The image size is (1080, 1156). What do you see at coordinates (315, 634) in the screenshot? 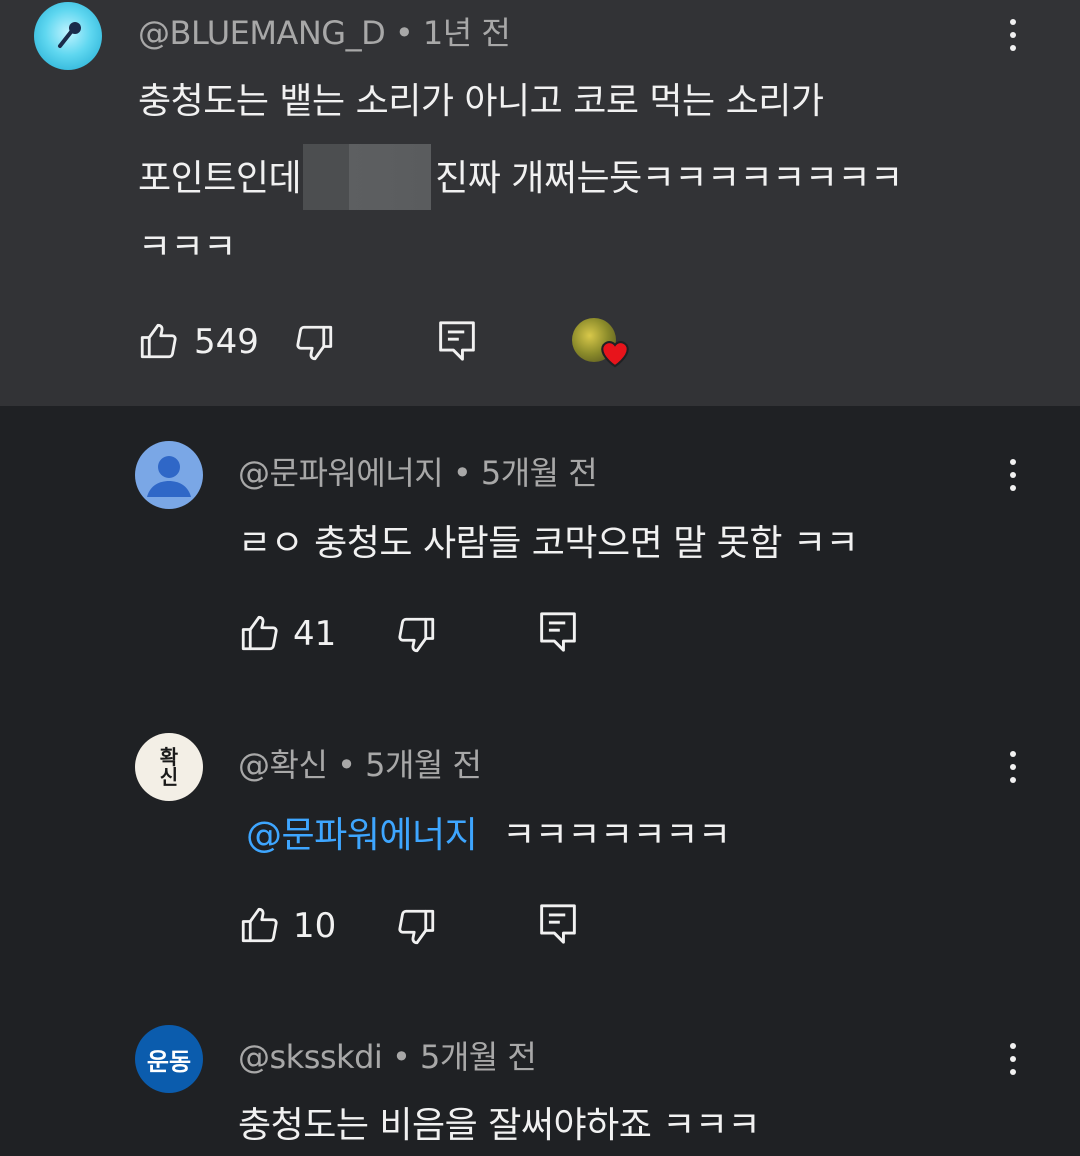
I see `like-count: 41` at bounding box center [315, 634].